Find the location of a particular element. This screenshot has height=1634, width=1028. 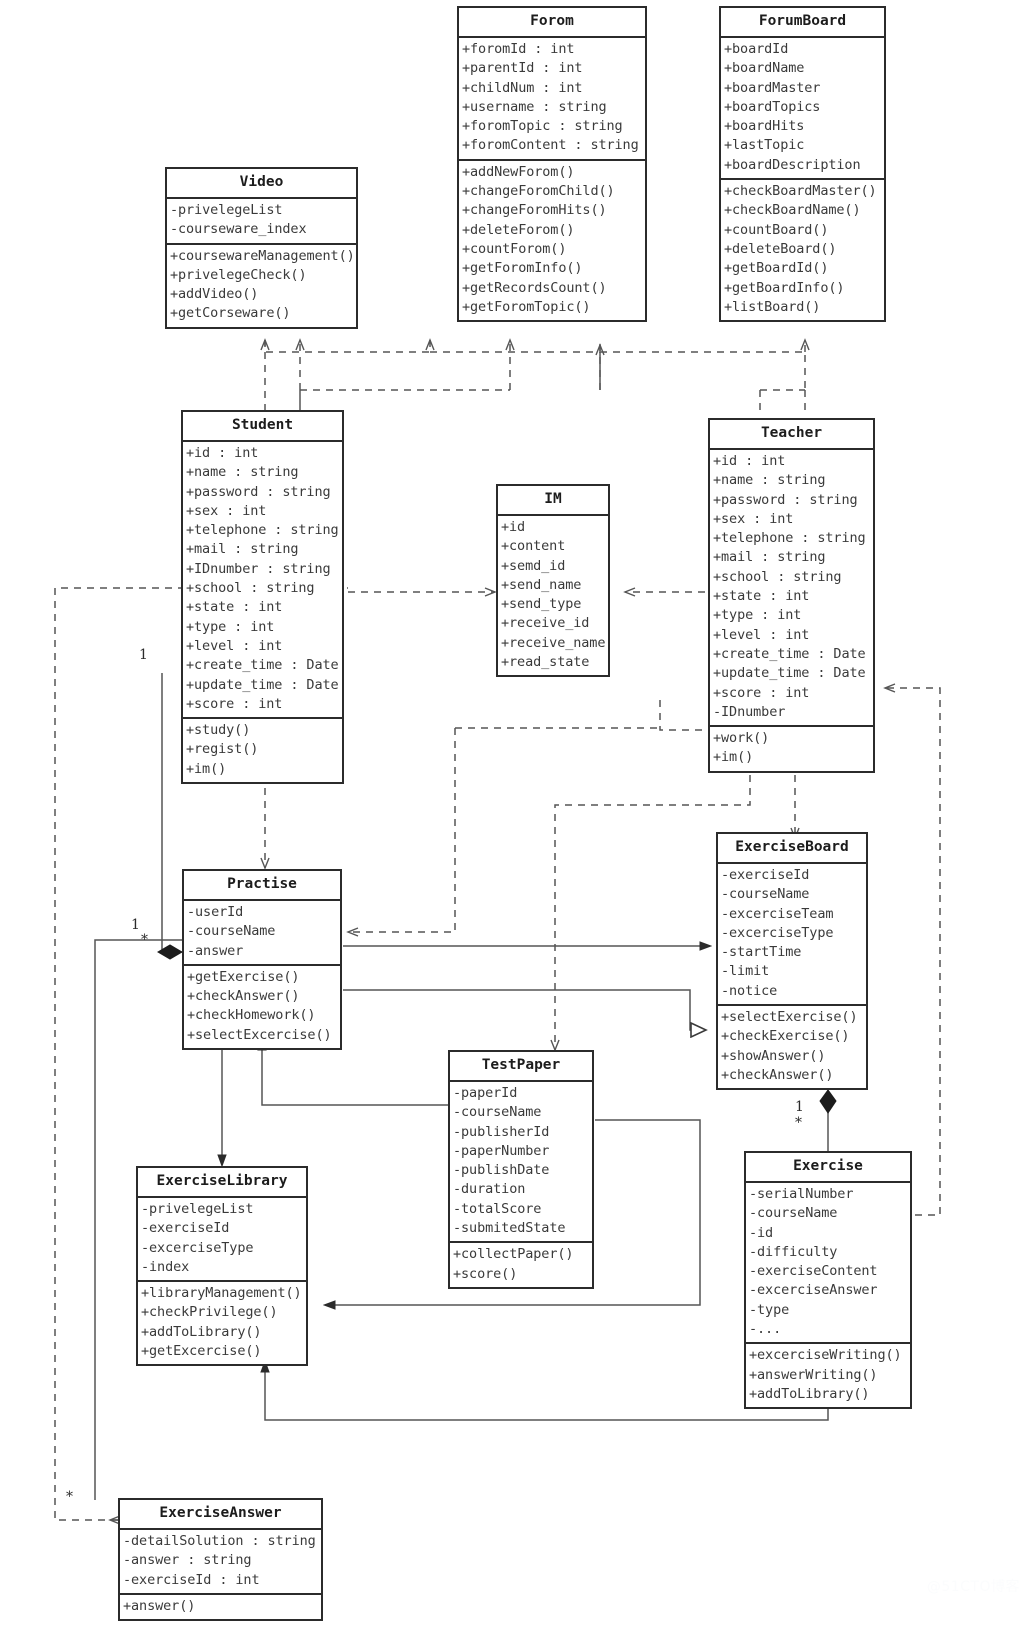

attribute-row: +foromId : int is located at coordinates (518, 49).